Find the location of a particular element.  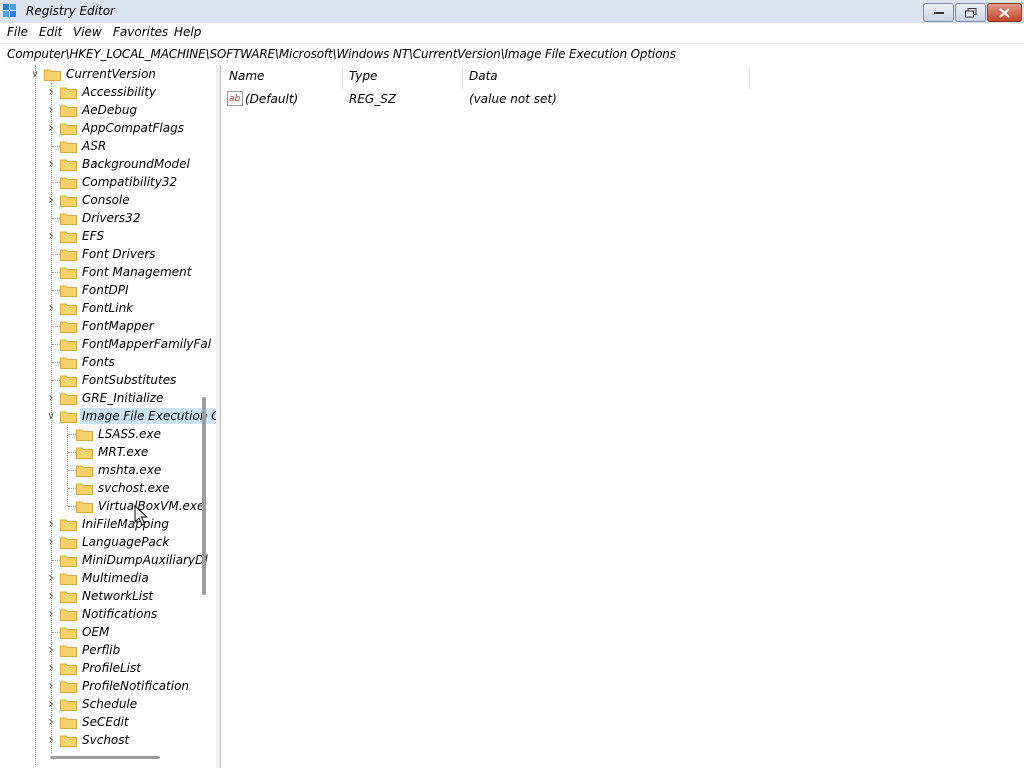

tree-item: › Accessibility is located at coordinates (101, 92).